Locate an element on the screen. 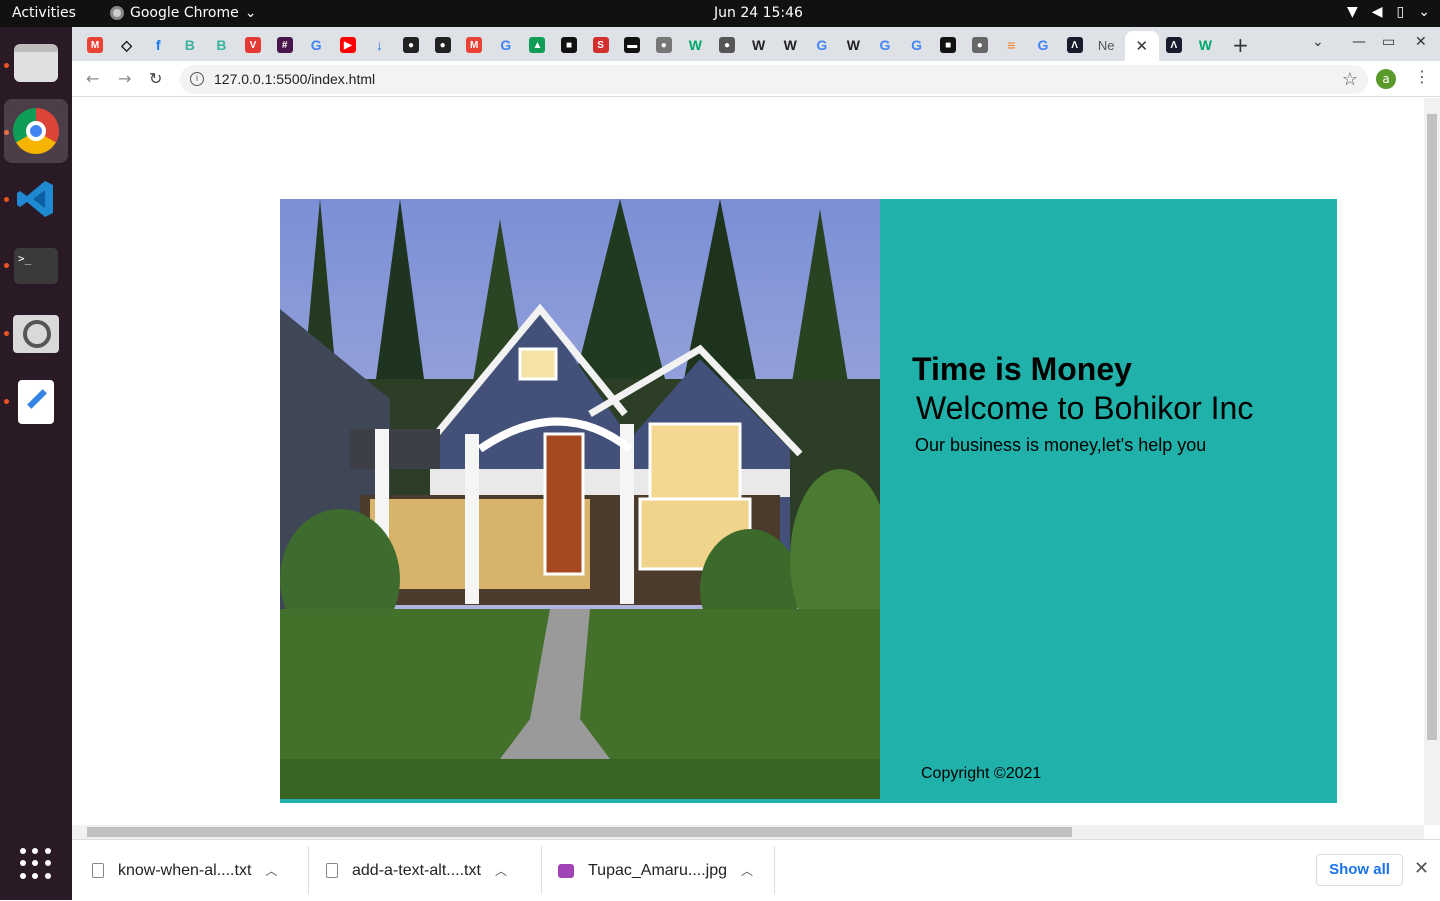 This screenshot has width=1440, height=901. tab-drive: ▲ is located at coordinates (537, 45).